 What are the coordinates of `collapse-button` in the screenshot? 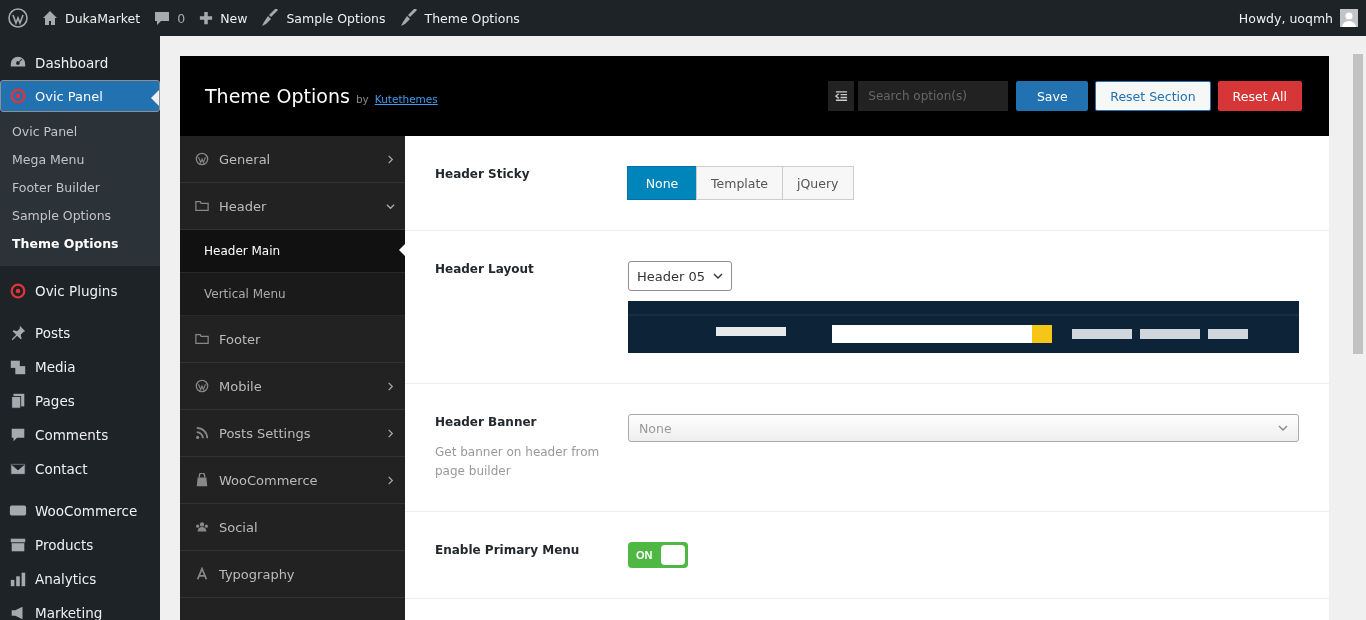 It's located at (841, 96).